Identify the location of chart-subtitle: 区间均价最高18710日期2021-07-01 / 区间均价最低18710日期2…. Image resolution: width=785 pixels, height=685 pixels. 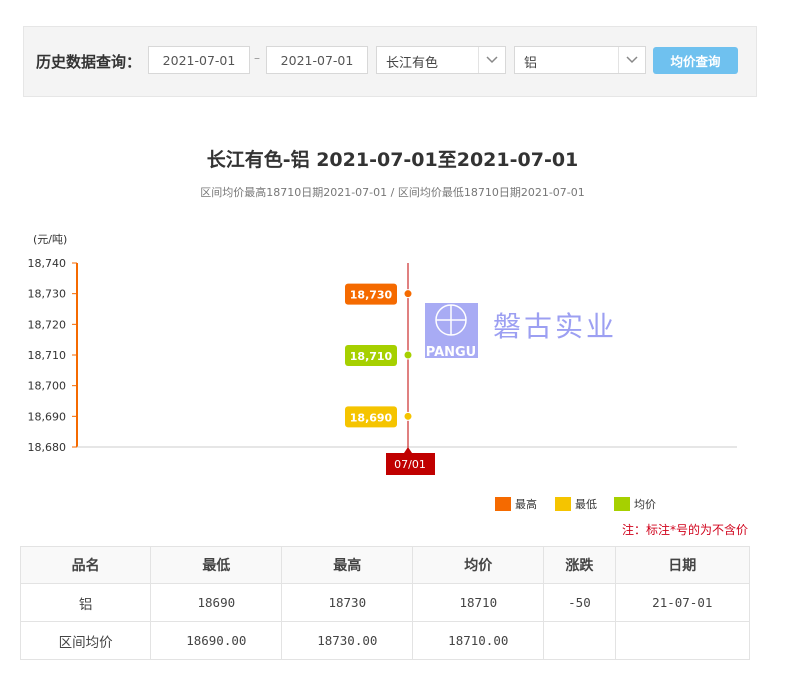
(392, 192).